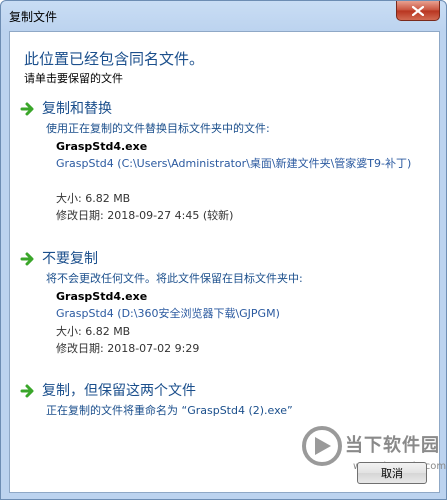 This screenshot has height=500, width=447. I want to click on option-description: 正在复制的文件将重命名为 “GraspStd4 (2).exe”, so click(169, 410).